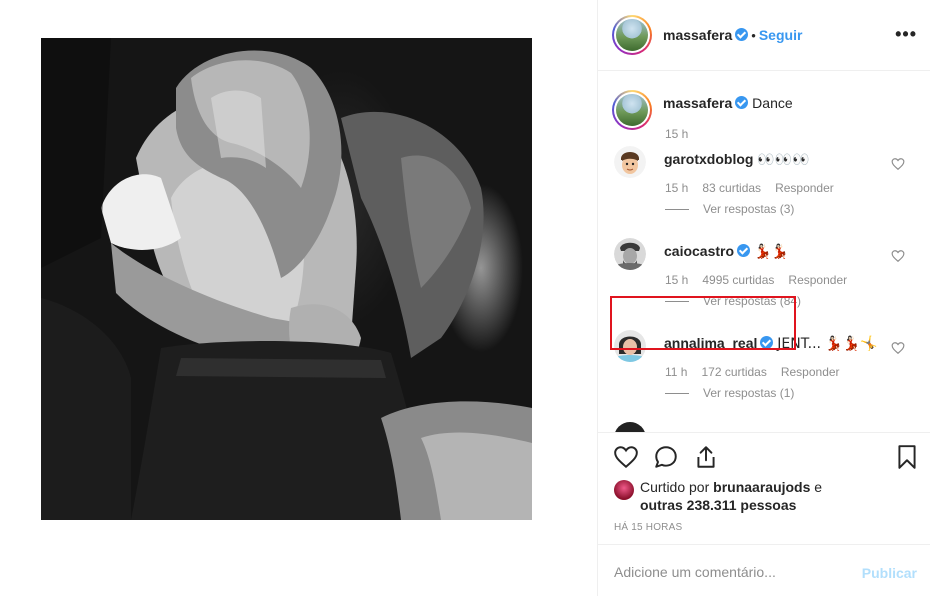 The height and width of the screenshot is (596, 930). I want to click on caption-time: 15 h, so click(676, 134).